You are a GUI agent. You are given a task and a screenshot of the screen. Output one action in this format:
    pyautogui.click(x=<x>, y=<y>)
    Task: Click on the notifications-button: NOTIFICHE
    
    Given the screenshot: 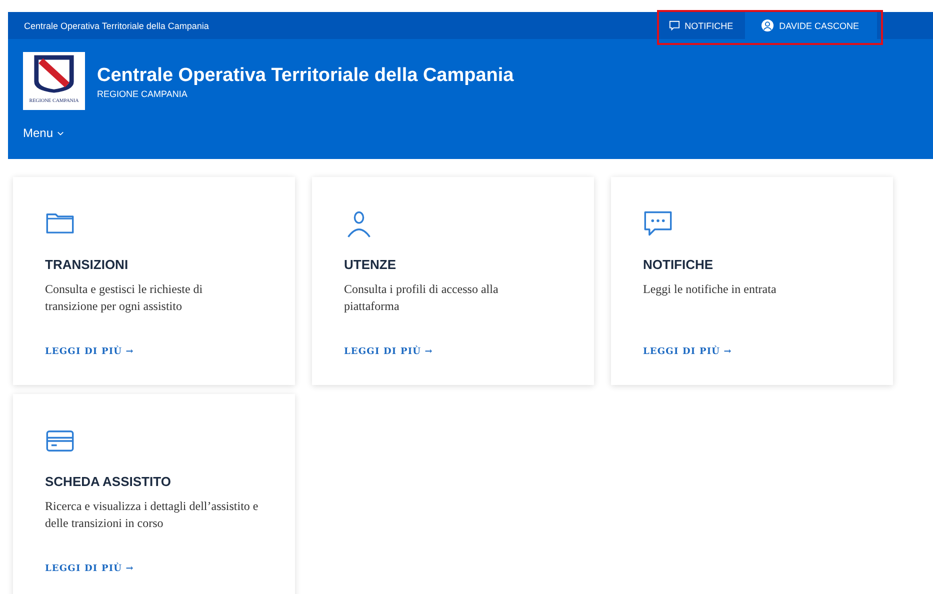 What is the action you would take?
    pyautogui.click(x=702, y=25)
    